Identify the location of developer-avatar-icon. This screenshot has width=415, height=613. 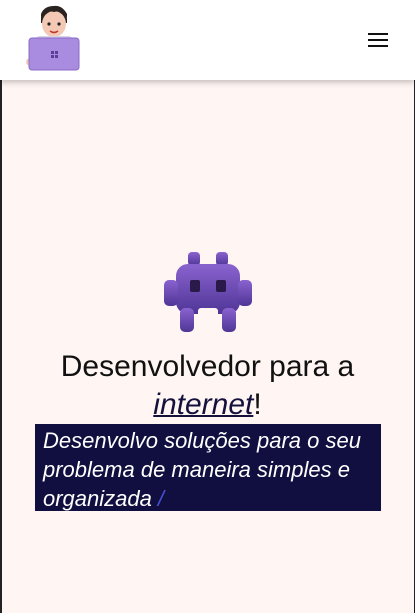
(53, 38).